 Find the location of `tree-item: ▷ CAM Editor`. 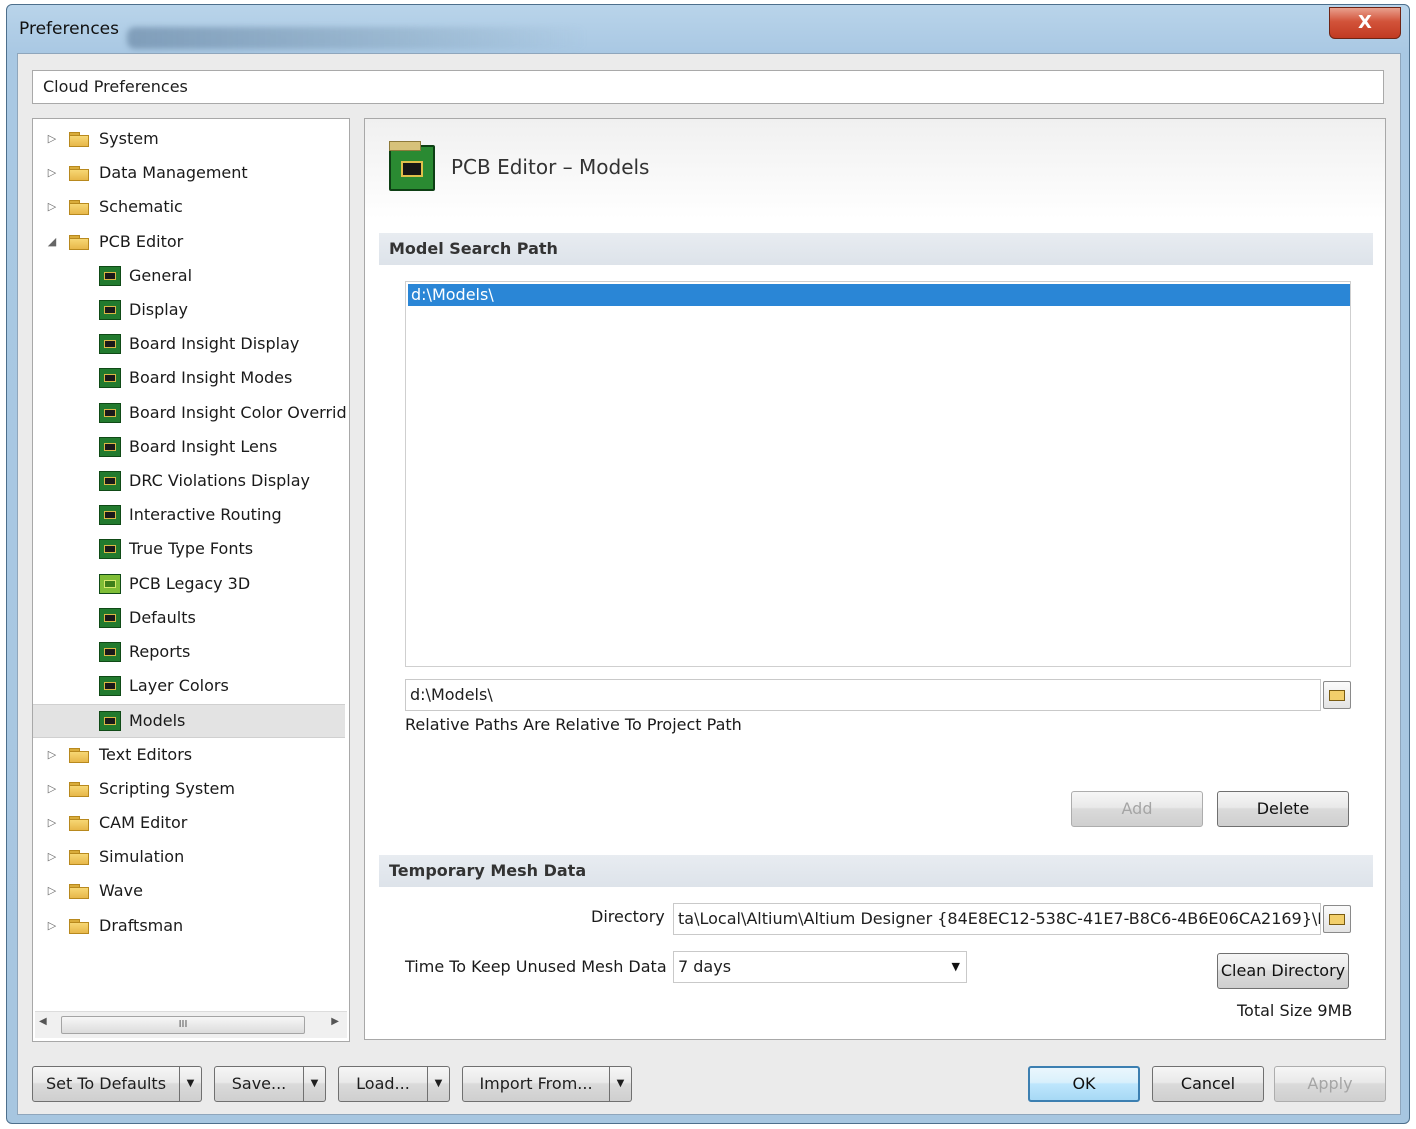

tree-item: ▷ CAM Editor is located at coordinates (189, 823).